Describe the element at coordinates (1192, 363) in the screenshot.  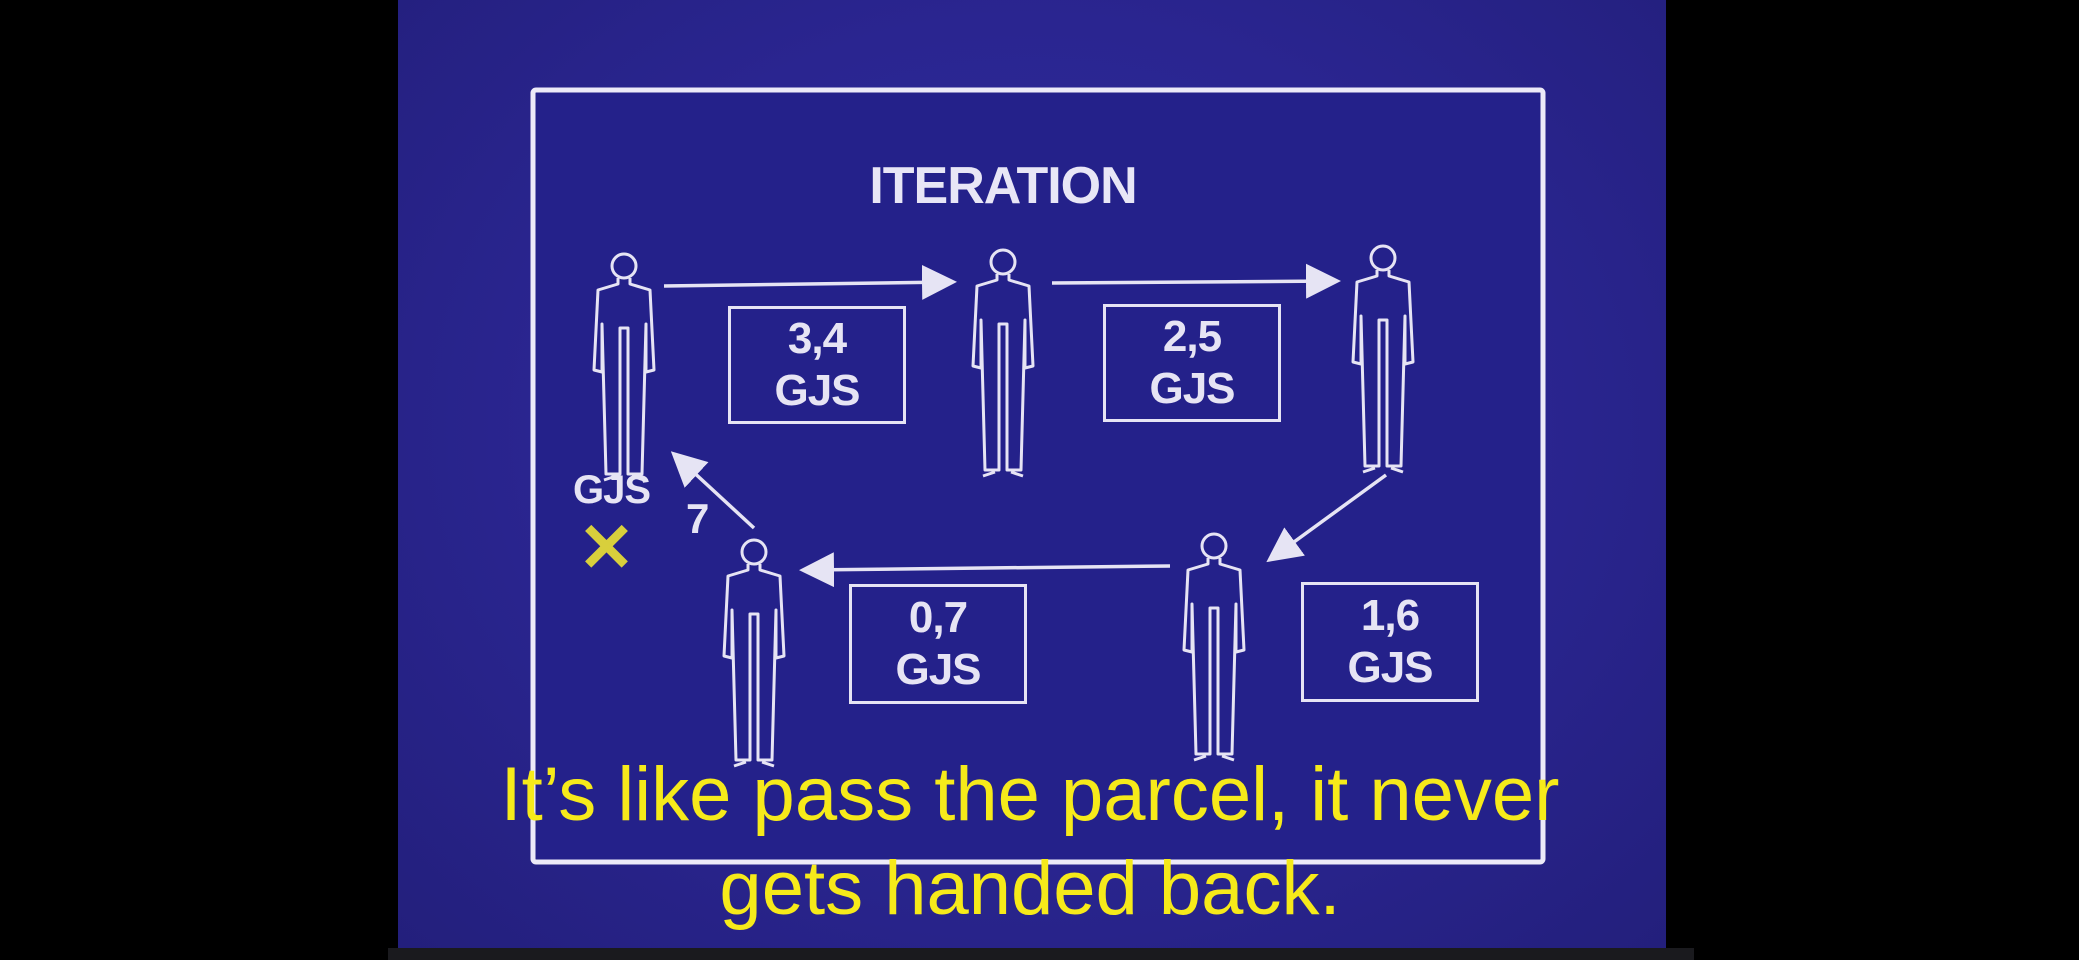
I see `amount-box: 2,5 GJS` at that location.